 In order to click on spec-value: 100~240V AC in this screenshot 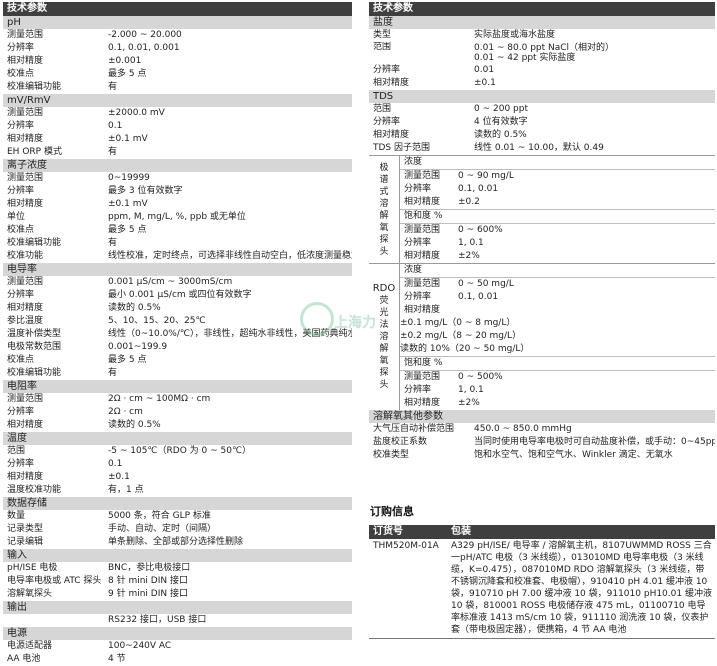, I will do `click(230, 646)`.